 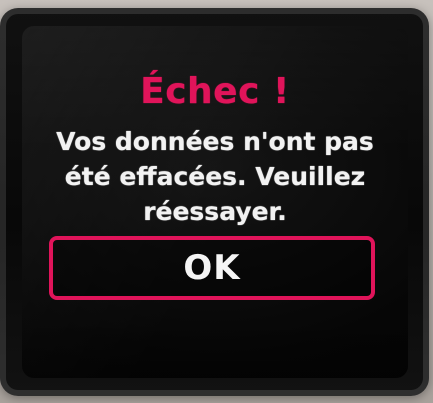 I want to click on ok-button-label: OK, so click(x=212, y=268).